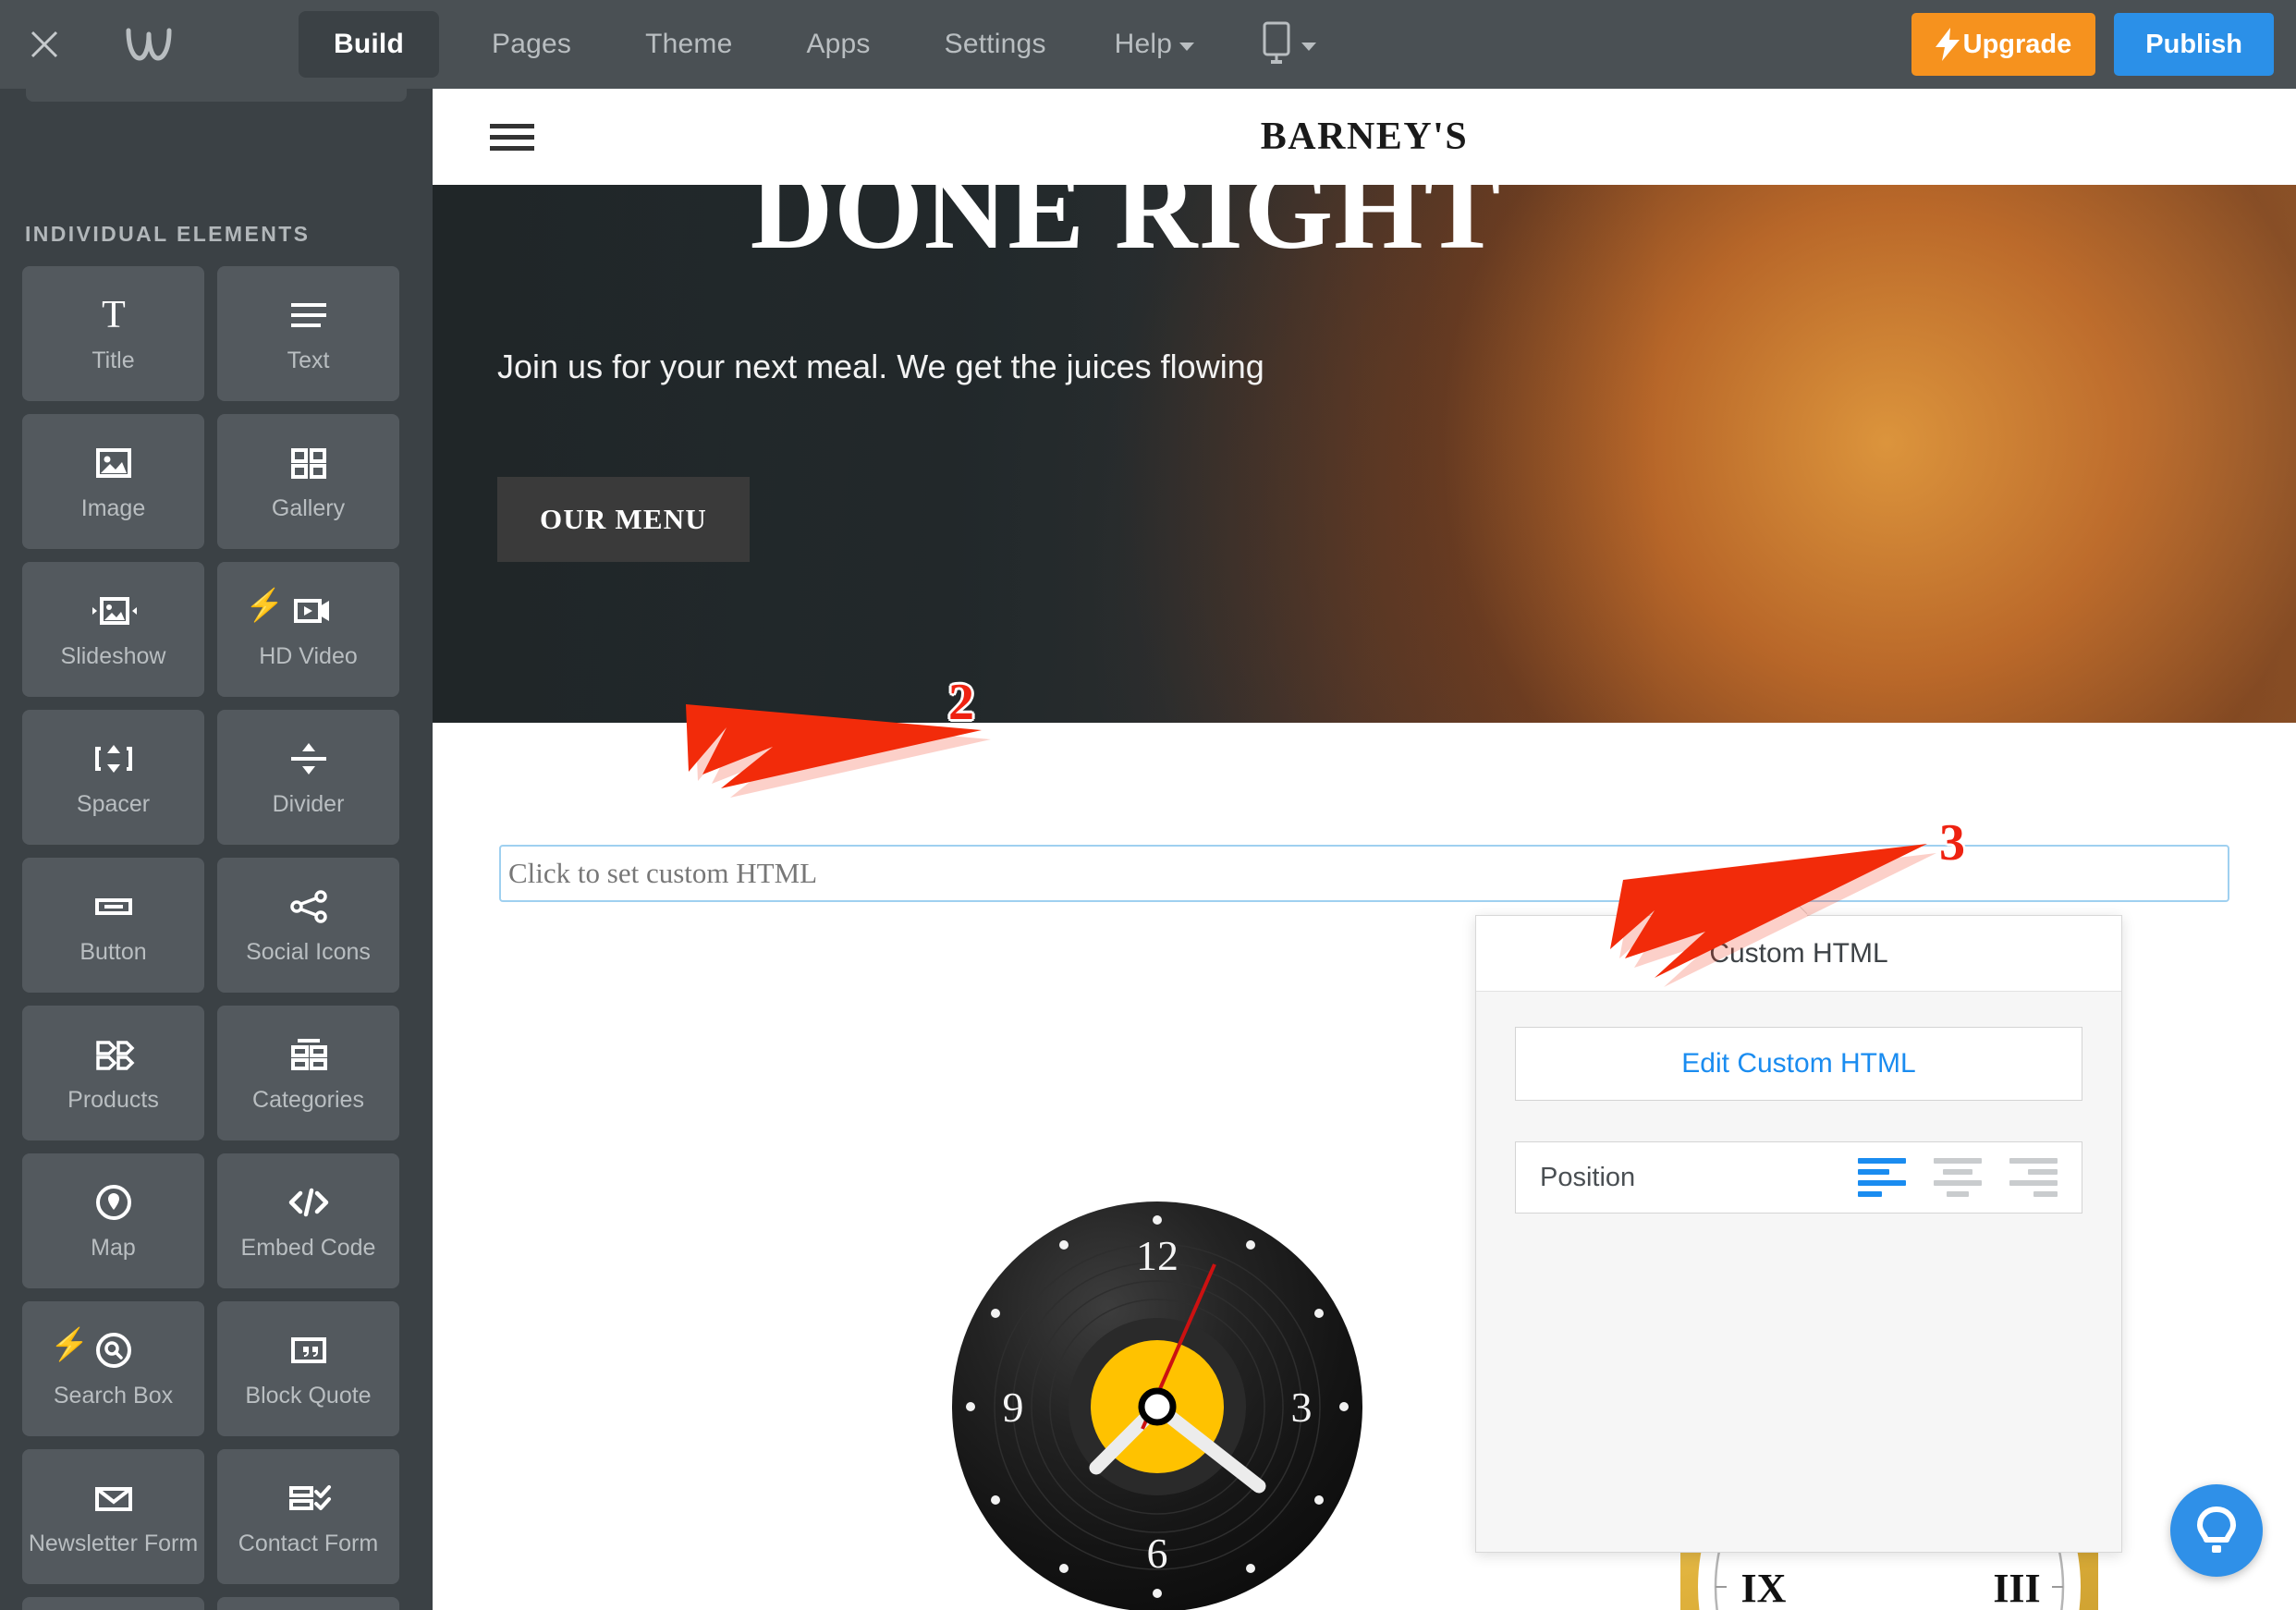 The height and width of the screenshot is (1610, 2296). Describe the element at coordinates (308, 1604) in the screenshot. I see `element-card-survey: Survey` at that location.